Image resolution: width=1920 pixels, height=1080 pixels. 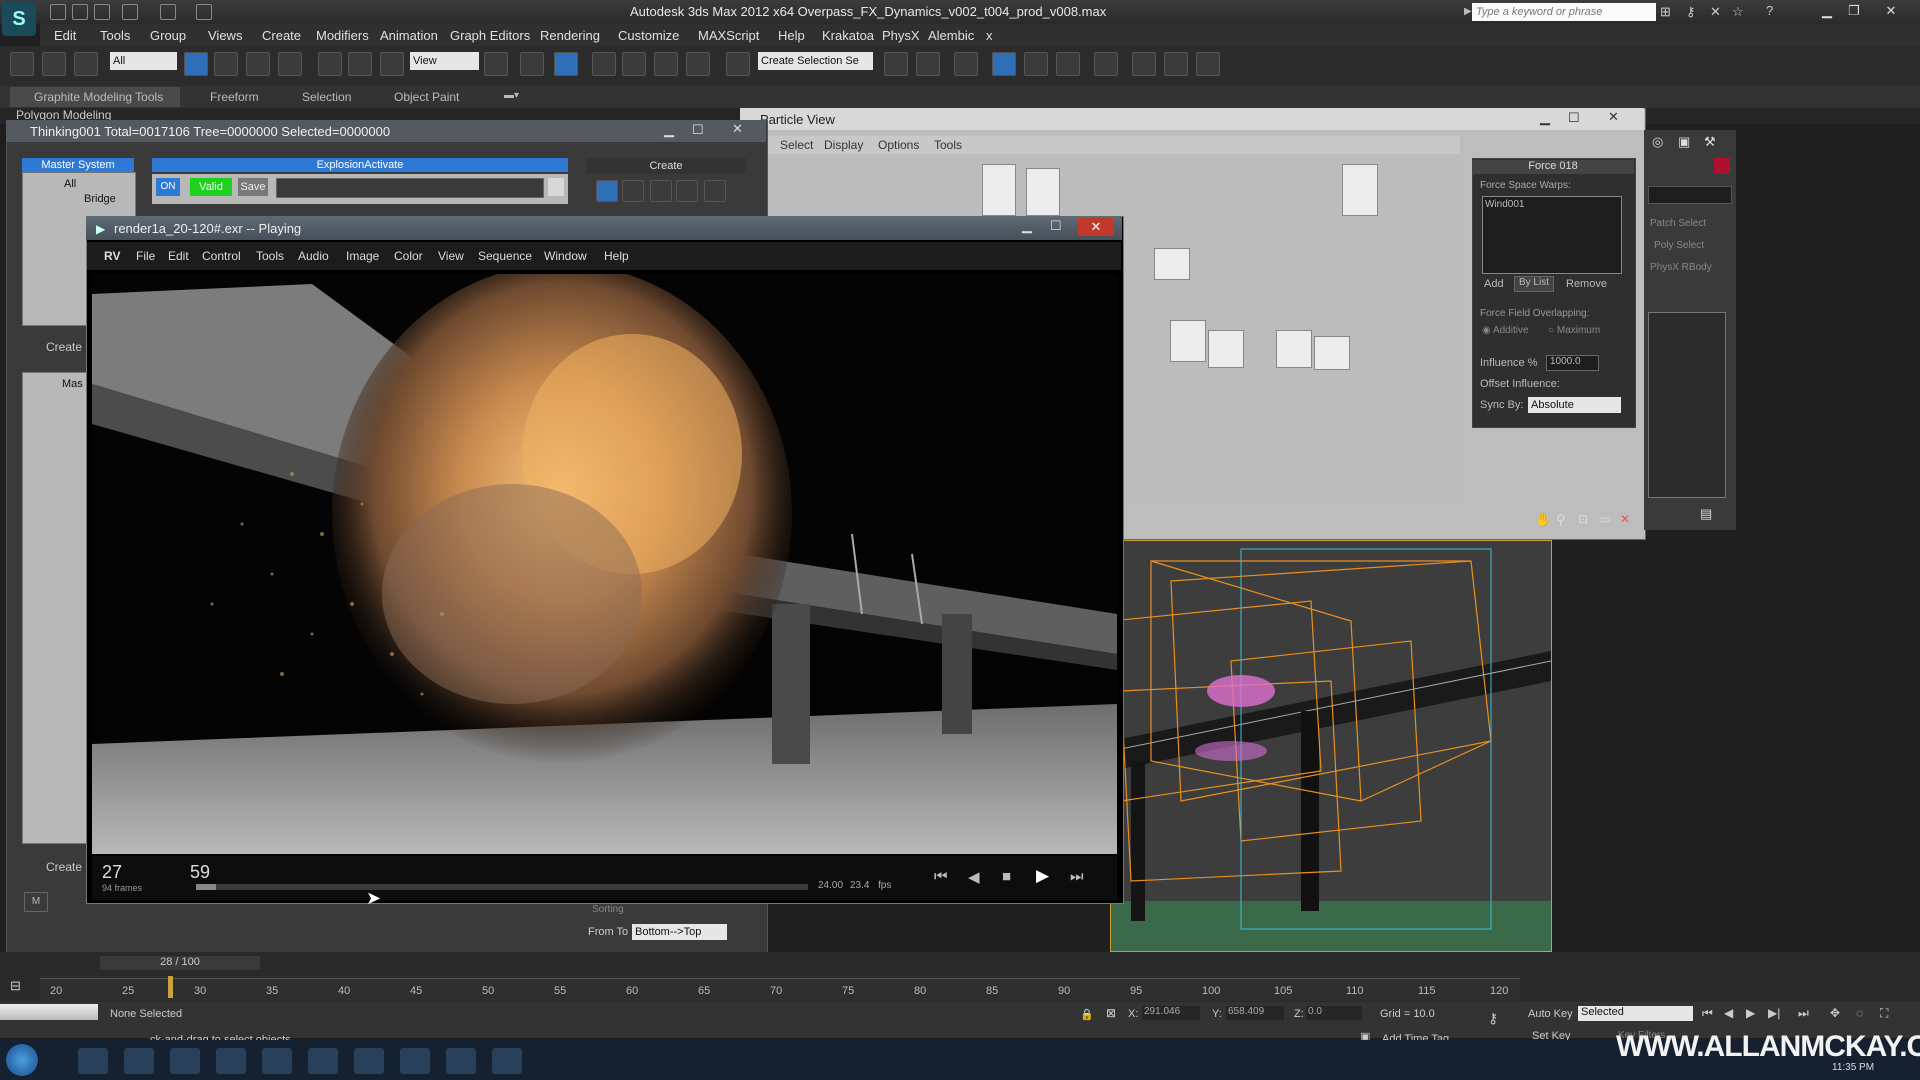 What do you see at coordinates (145, 256) in the screenshot?
I see `rv-menu-file: File` at bounding box center [145, 256].